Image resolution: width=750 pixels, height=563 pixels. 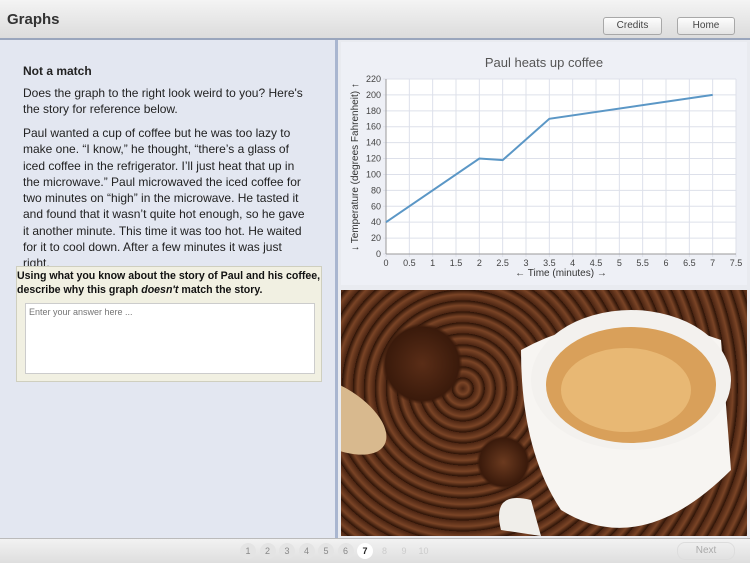 I want to click on next-button: Next, so click(x=706, y=551).